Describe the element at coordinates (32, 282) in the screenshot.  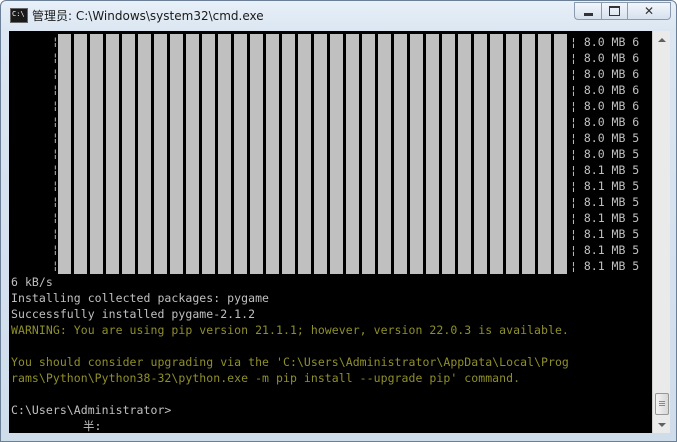
I see `console-line: 6 kB/s` at that location.